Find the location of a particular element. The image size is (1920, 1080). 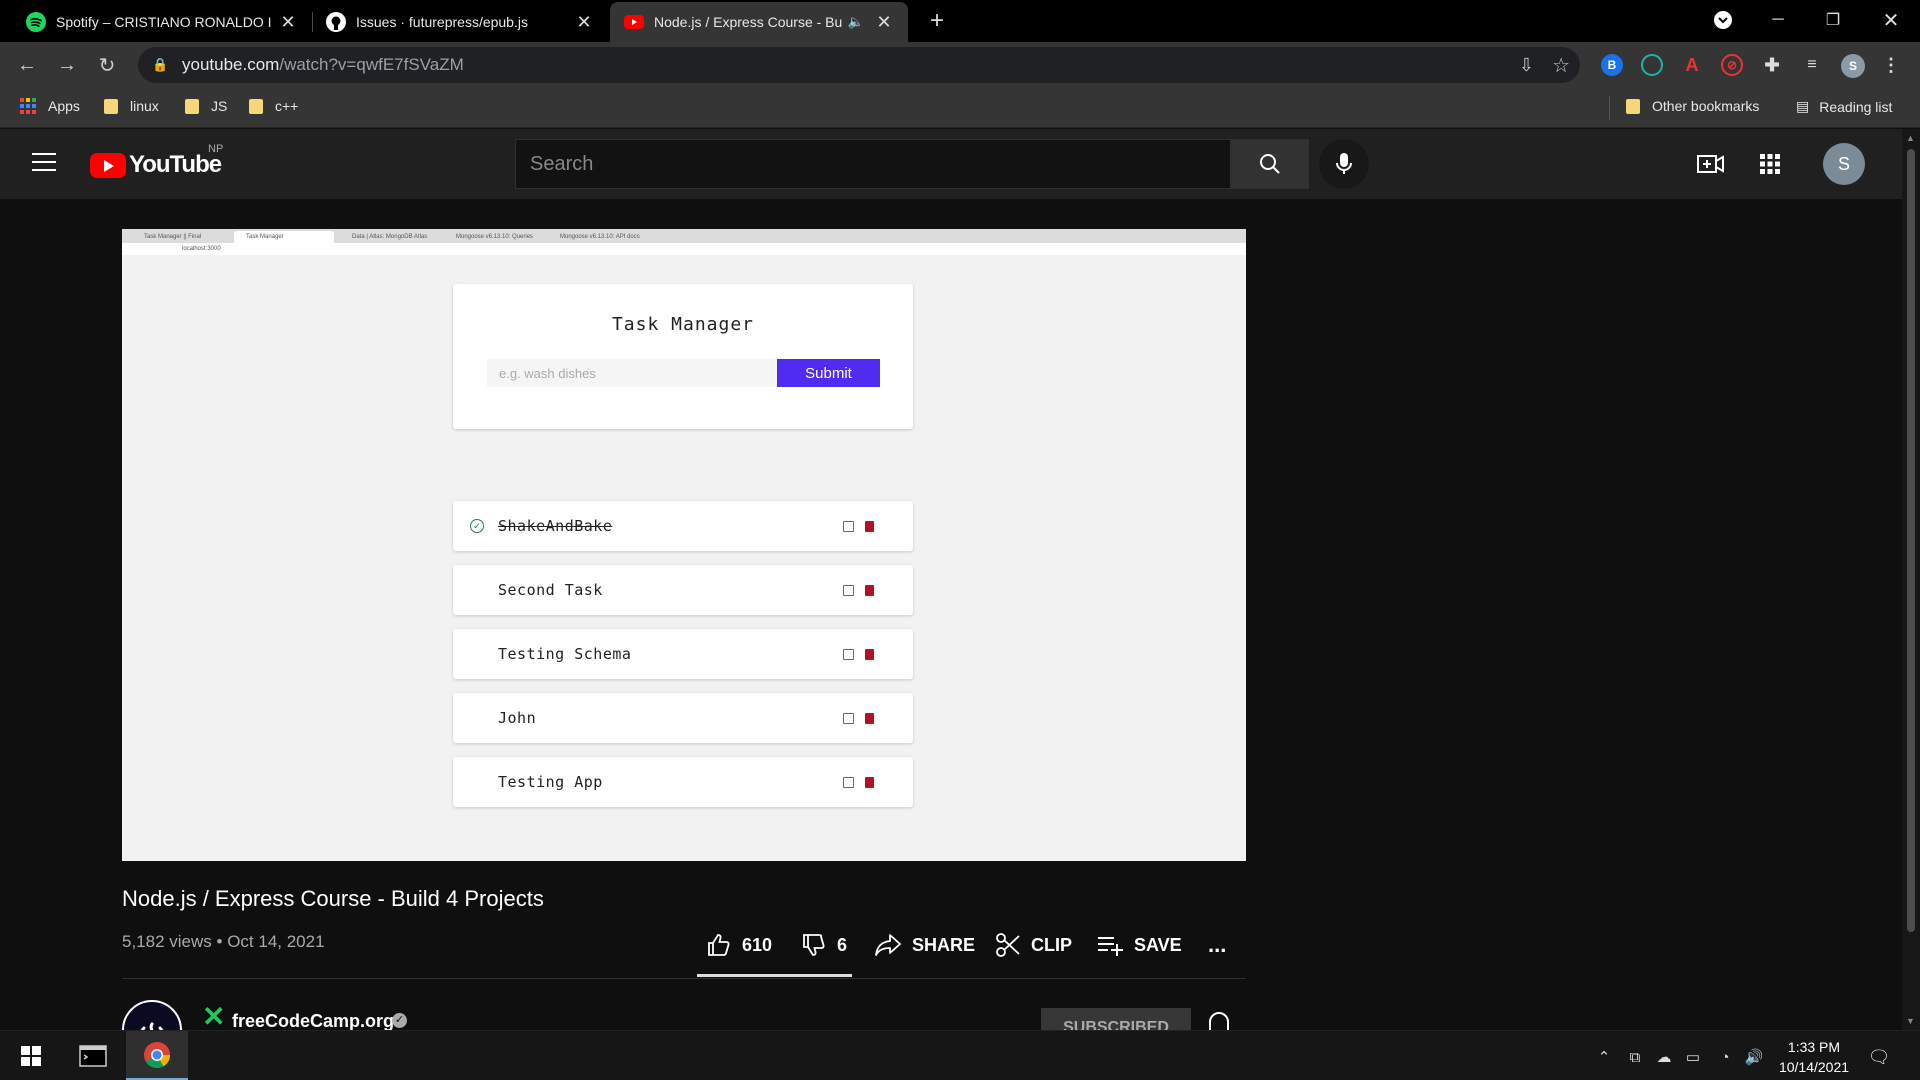

taskbar-terminal is located at coordinates (93, 1055).